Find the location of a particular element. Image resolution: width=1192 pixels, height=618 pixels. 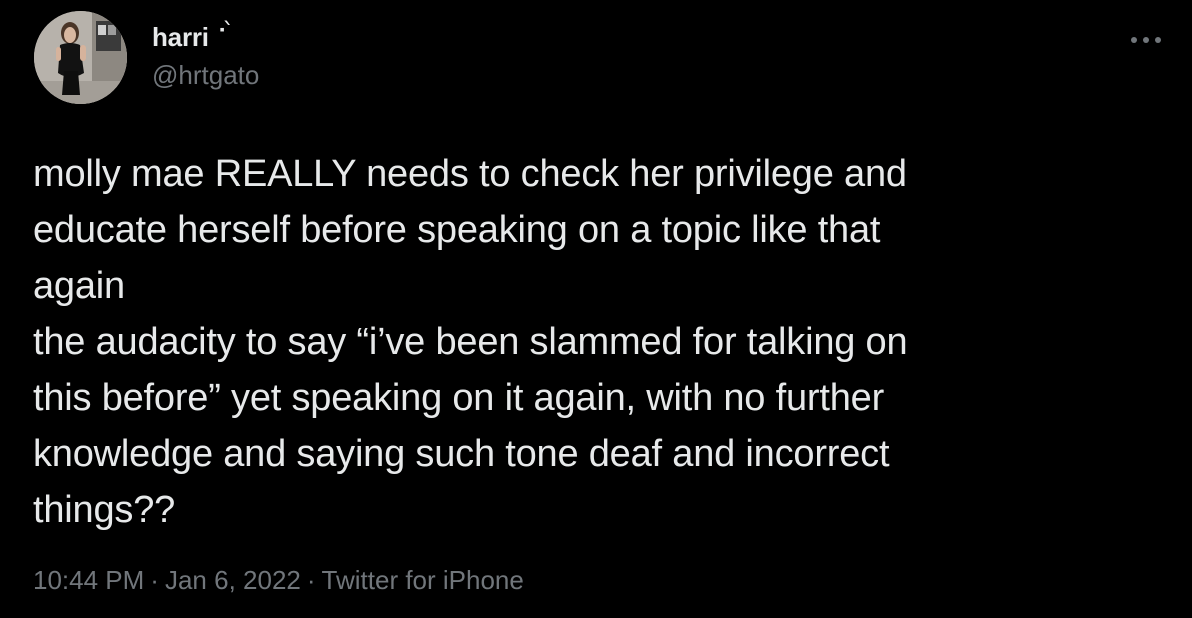

more-options-icon is located at coordinates (1146, 40).